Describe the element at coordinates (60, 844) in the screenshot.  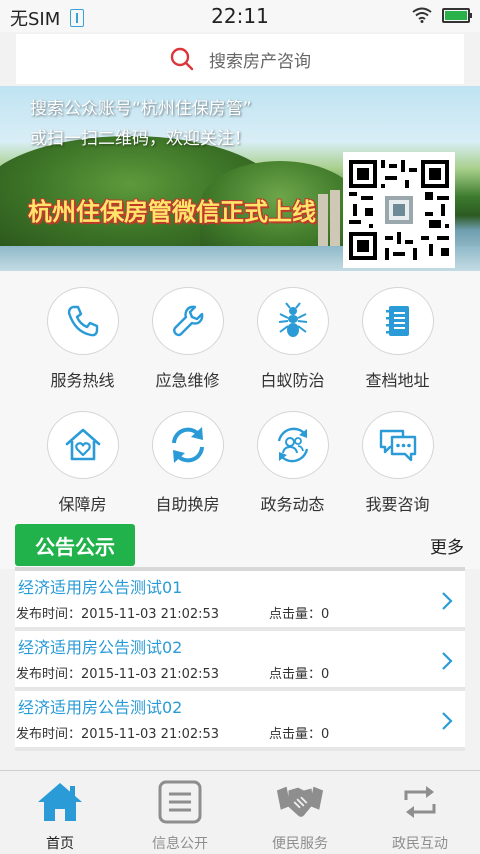
I see `tab-label: 首页` at that location.